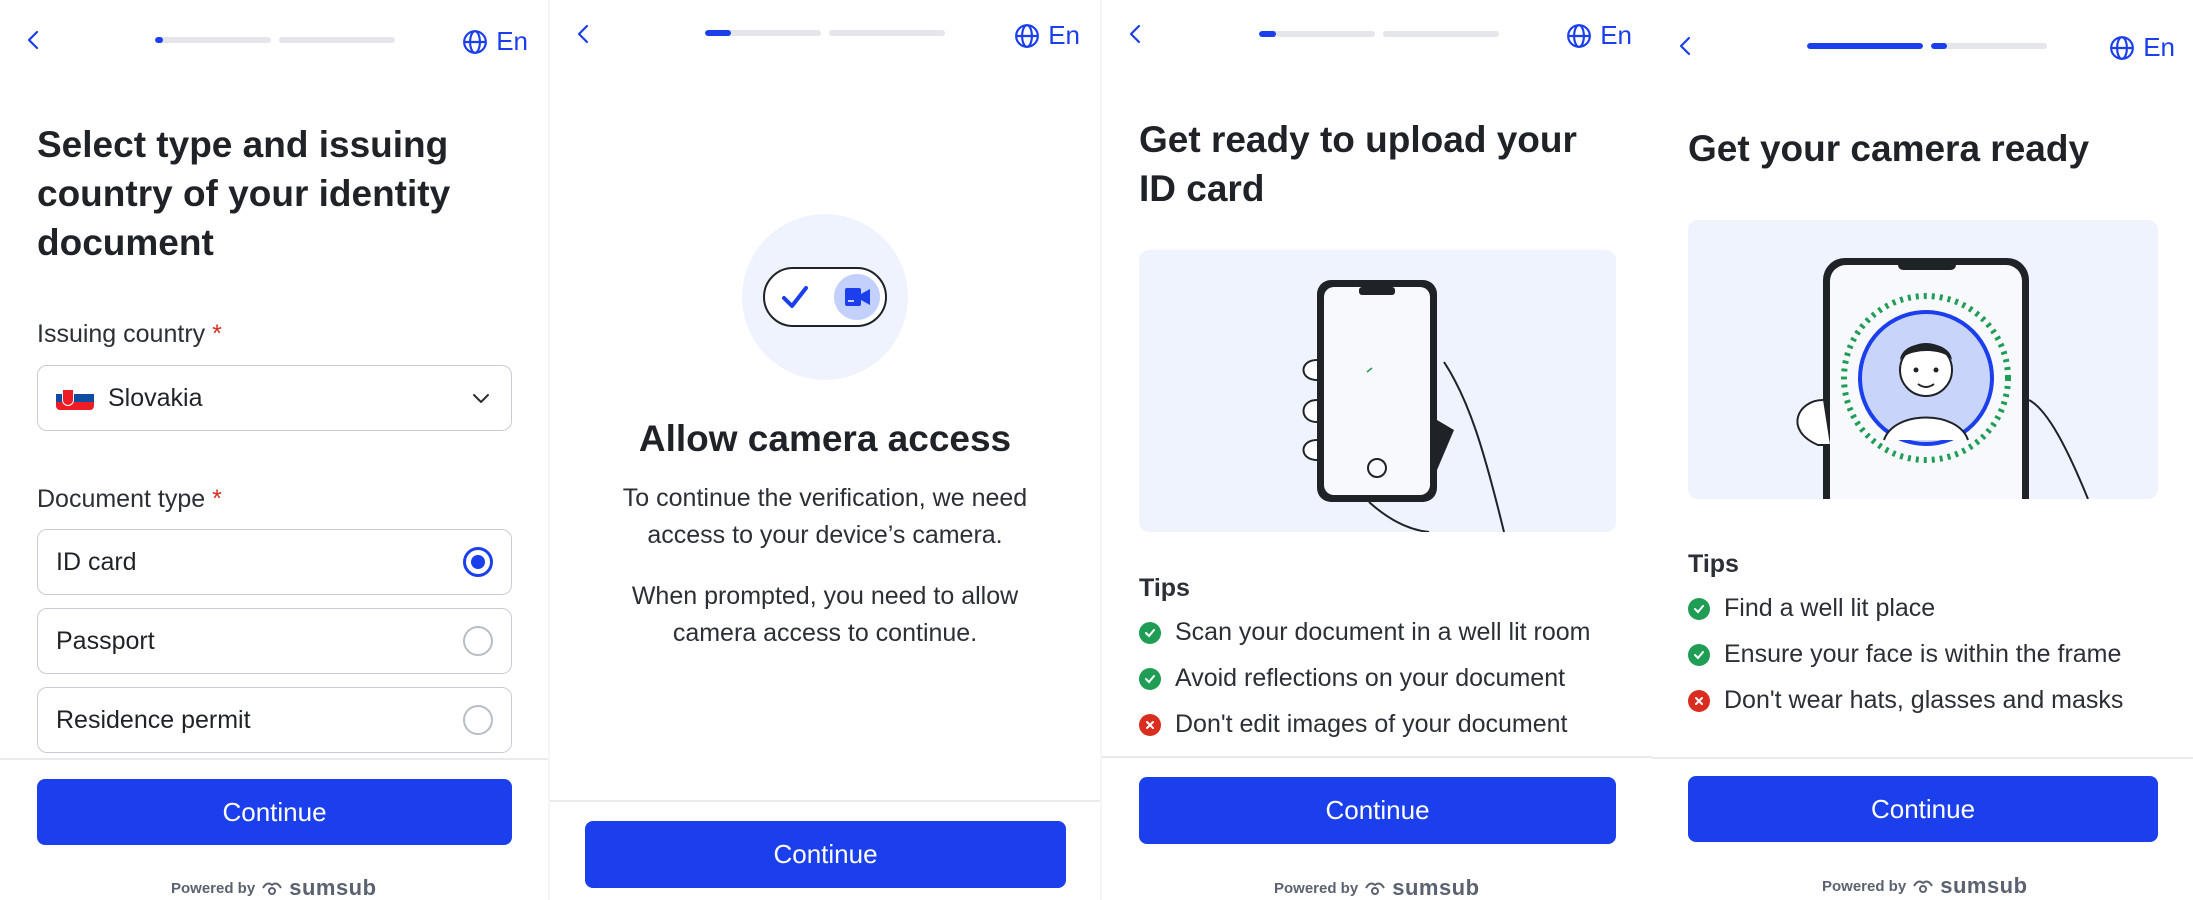  I want to click on issuing-country-label: Issuing country *, so click(129, 334).